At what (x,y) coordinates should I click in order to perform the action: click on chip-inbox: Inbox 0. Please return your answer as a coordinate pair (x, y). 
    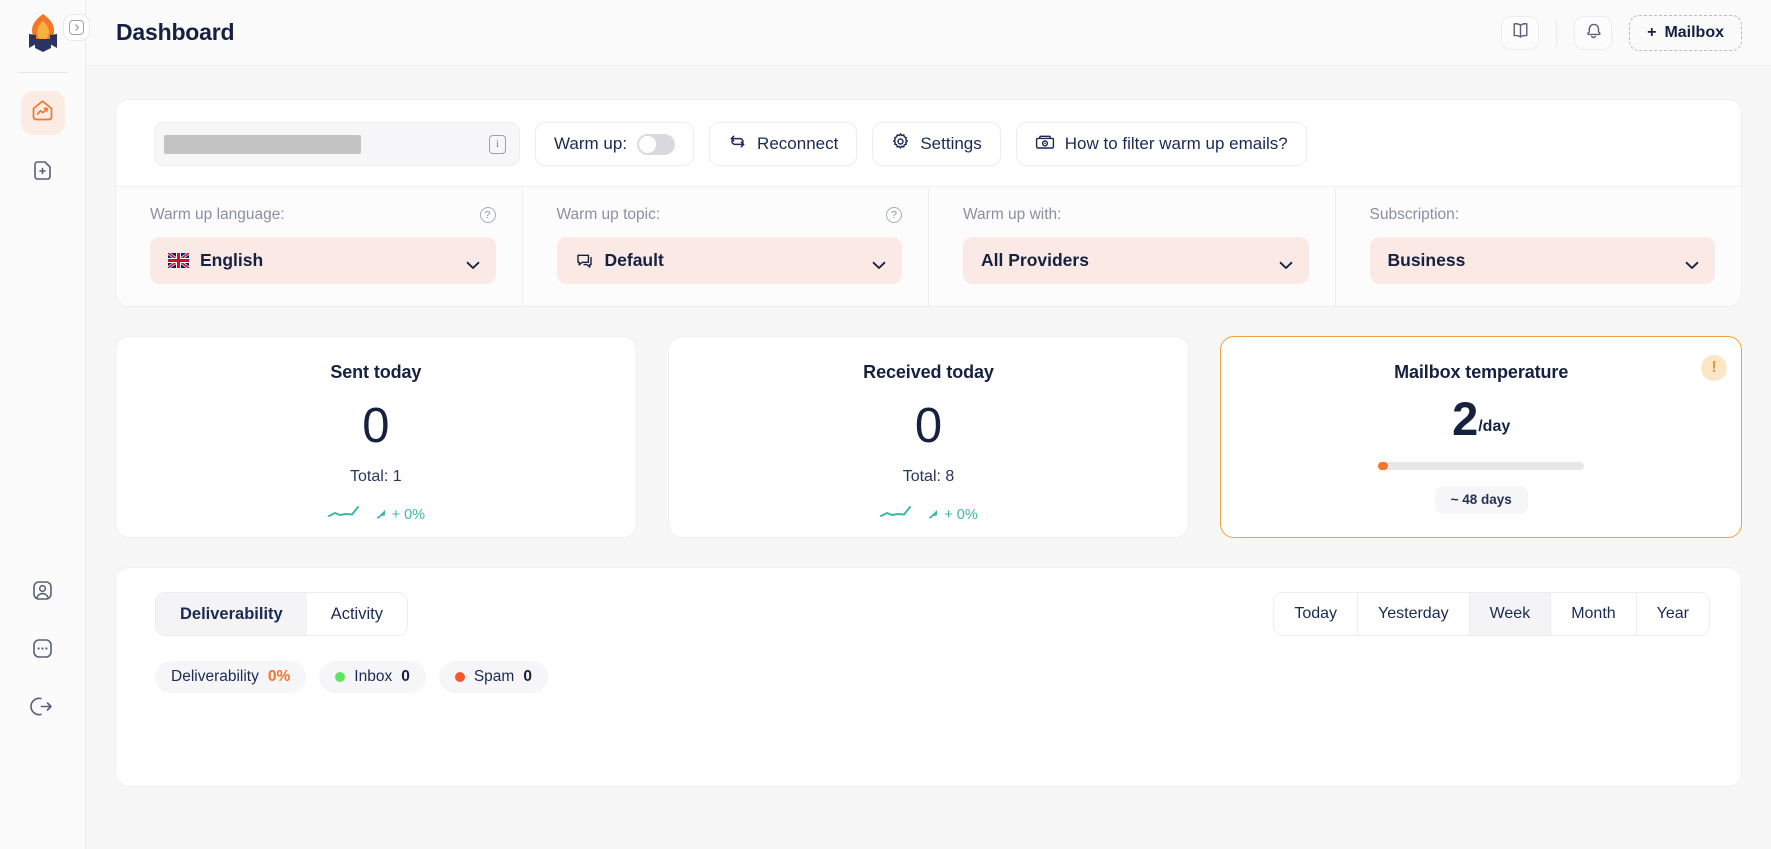
    Looking at the image, I should click on (372, 677).